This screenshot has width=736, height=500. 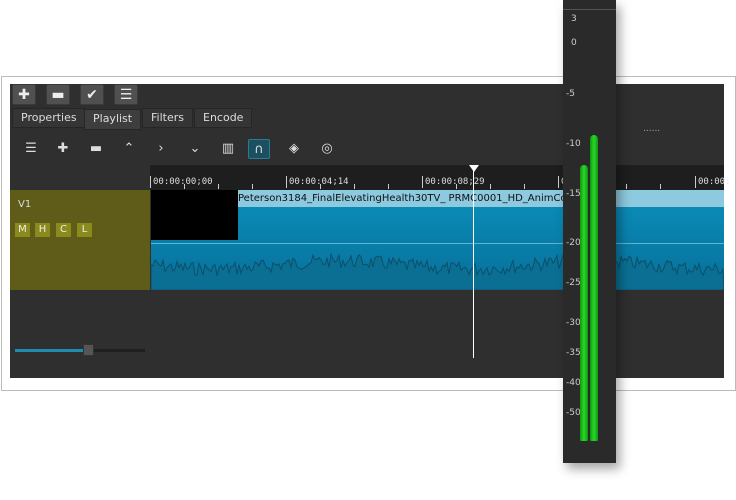 What do you see at coordinates (573, 194) in the screenshot?
I see `meter-scale-label: -15` at bounding box center [573, 194].